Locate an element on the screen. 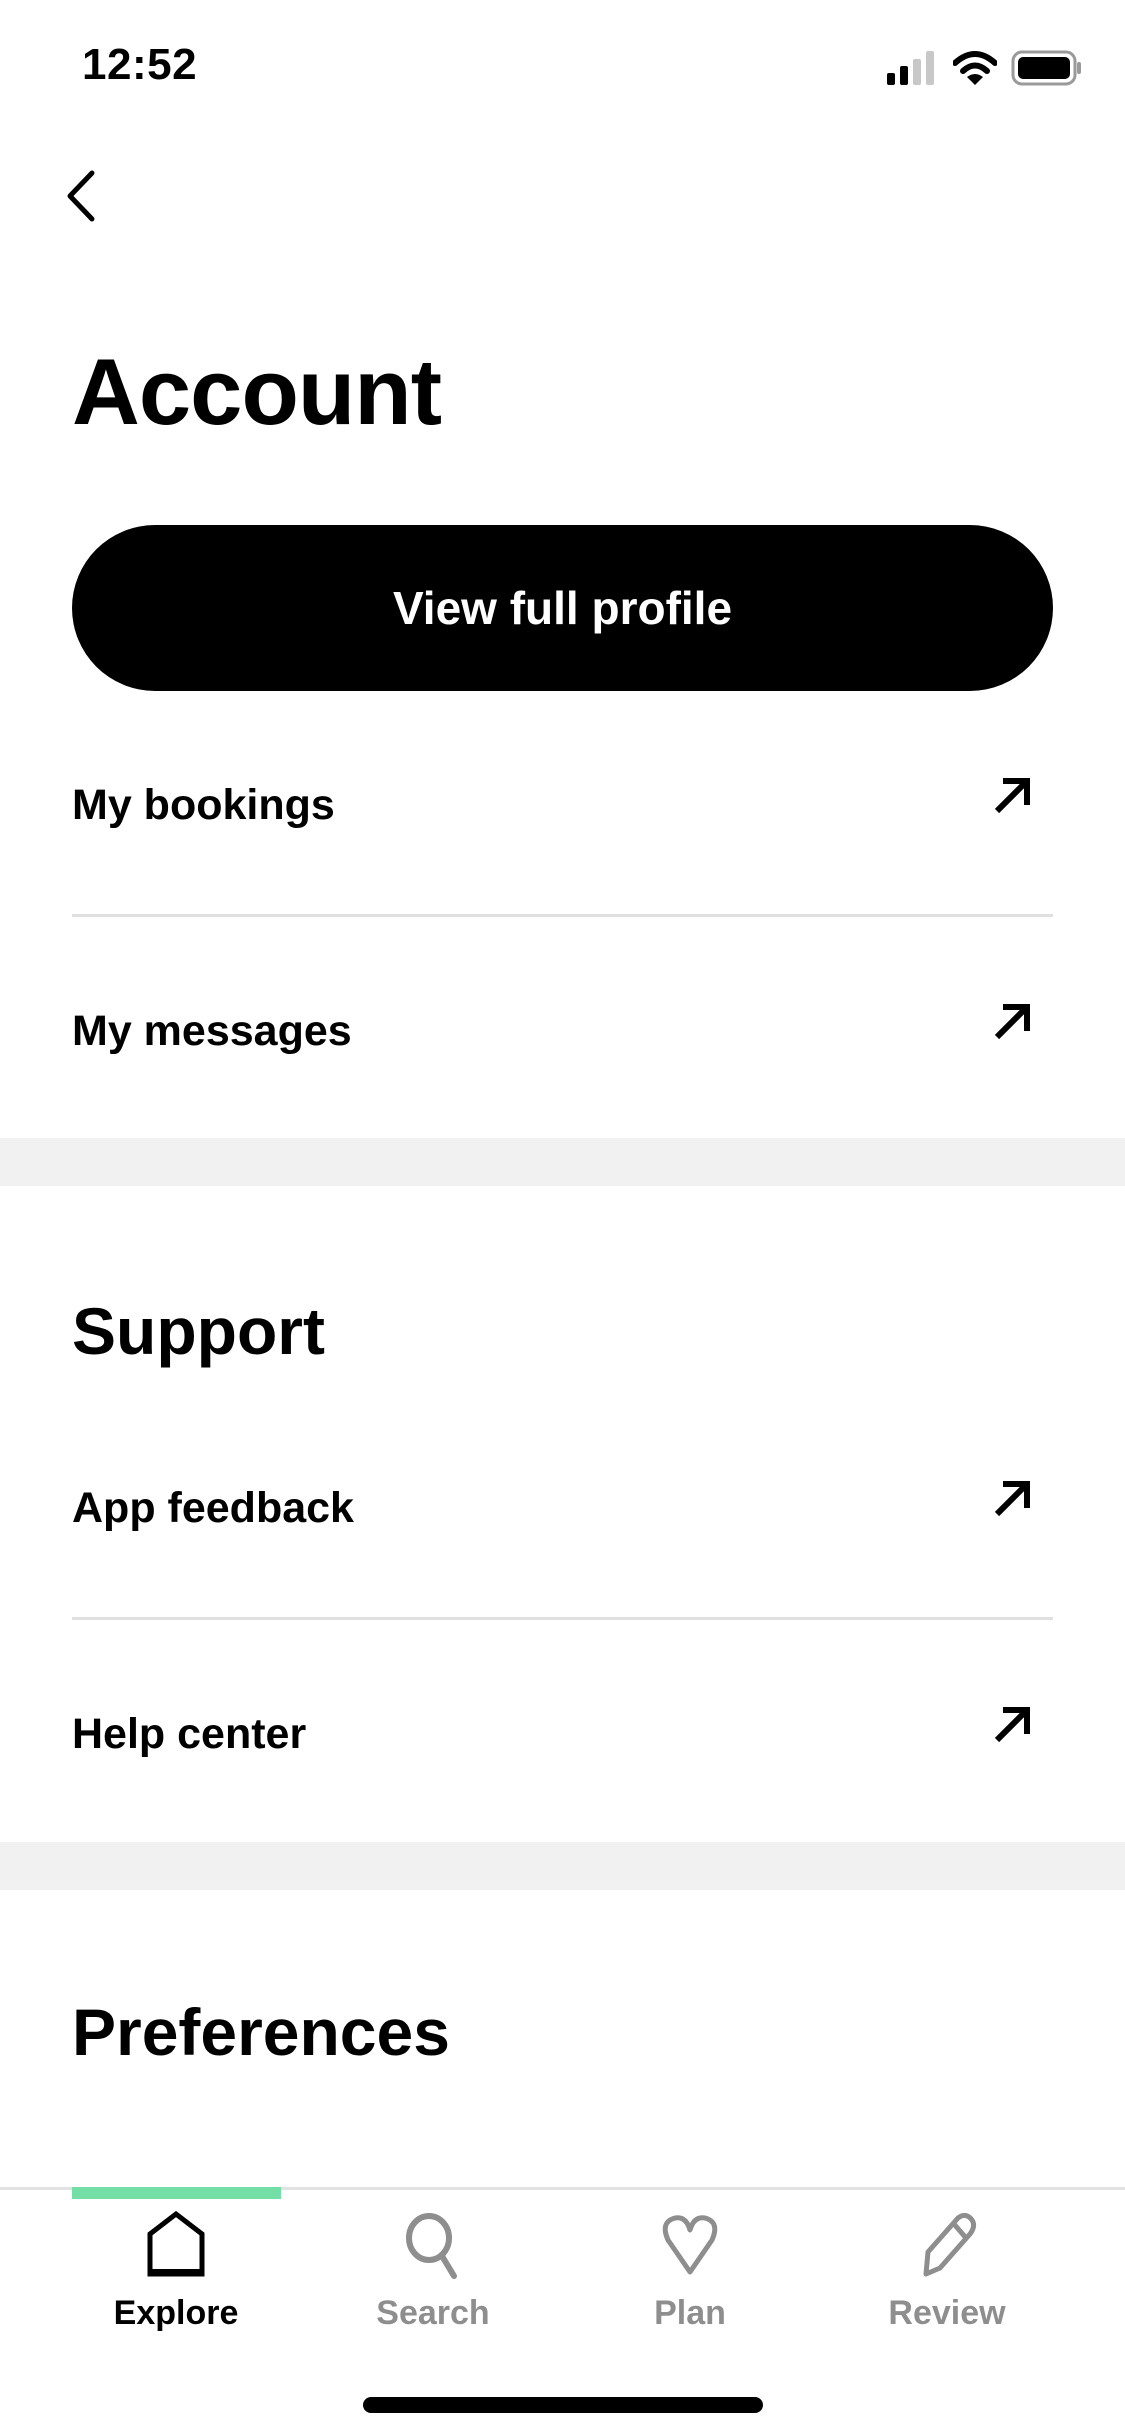 The height and width of the screenshot is (2436, 1125). home-indicator is located at coordinates (563, 2405).